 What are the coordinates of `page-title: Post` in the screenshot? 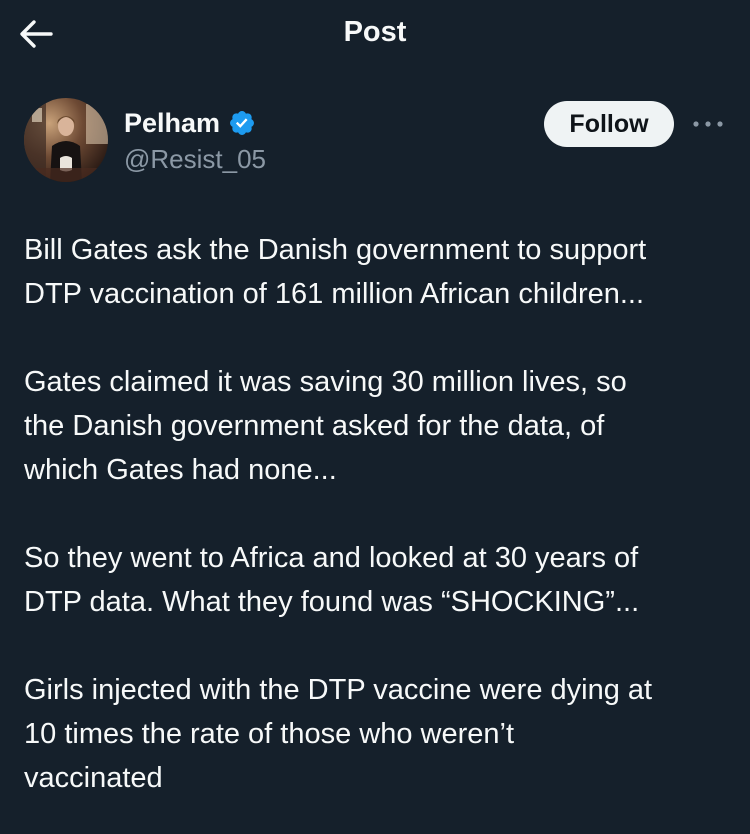 It's located at (375, 32).